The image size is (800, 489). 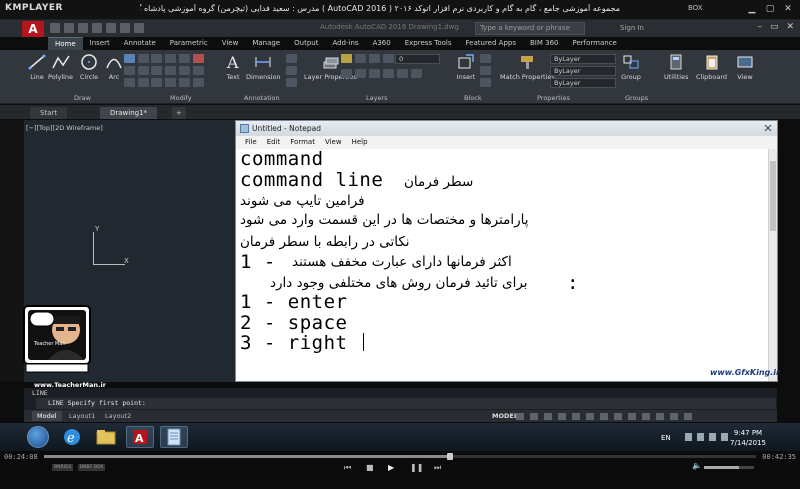 What do you see at coordinates (711, 66) in the screenshot?
I see `clipboard-tool: Clipboard` at bounding box center [711, 66].